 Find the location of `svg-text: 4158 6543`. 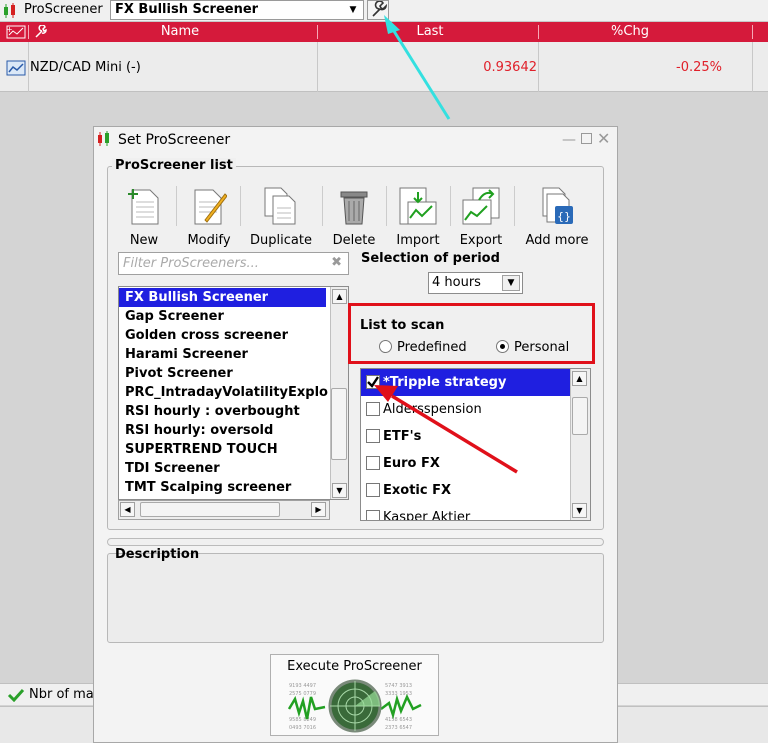

svg-text: 4158 6543 is located at coordinates (398, 720).